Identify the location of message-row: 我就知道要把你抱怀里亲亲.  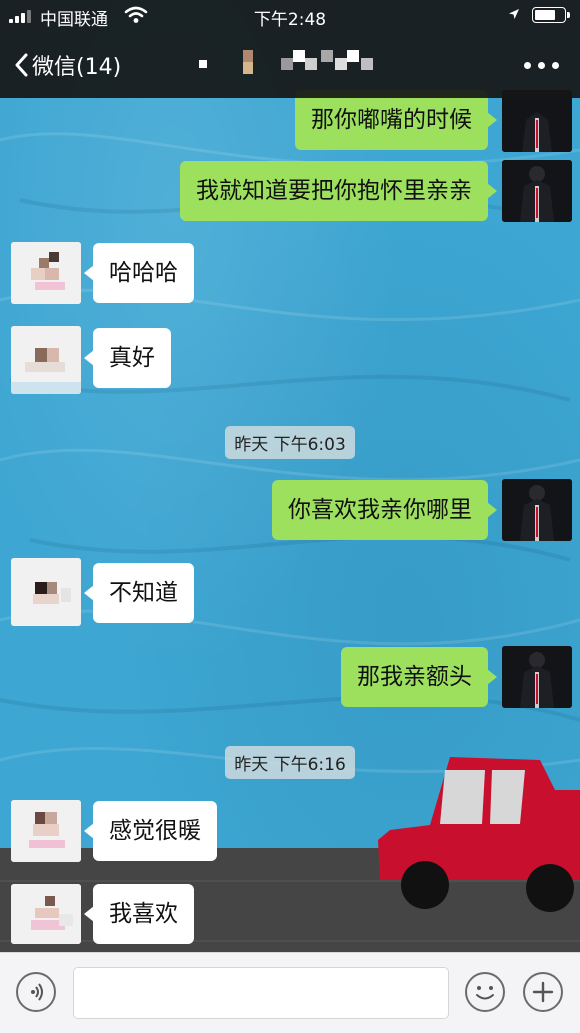
(290, 191).